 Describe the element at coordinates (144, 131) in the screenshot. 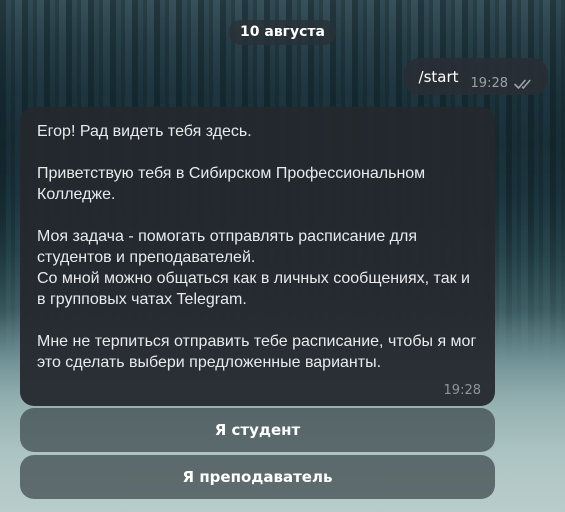

I see `message-paragraph: Егор! Рад видеть тебя здесь.` at that location.